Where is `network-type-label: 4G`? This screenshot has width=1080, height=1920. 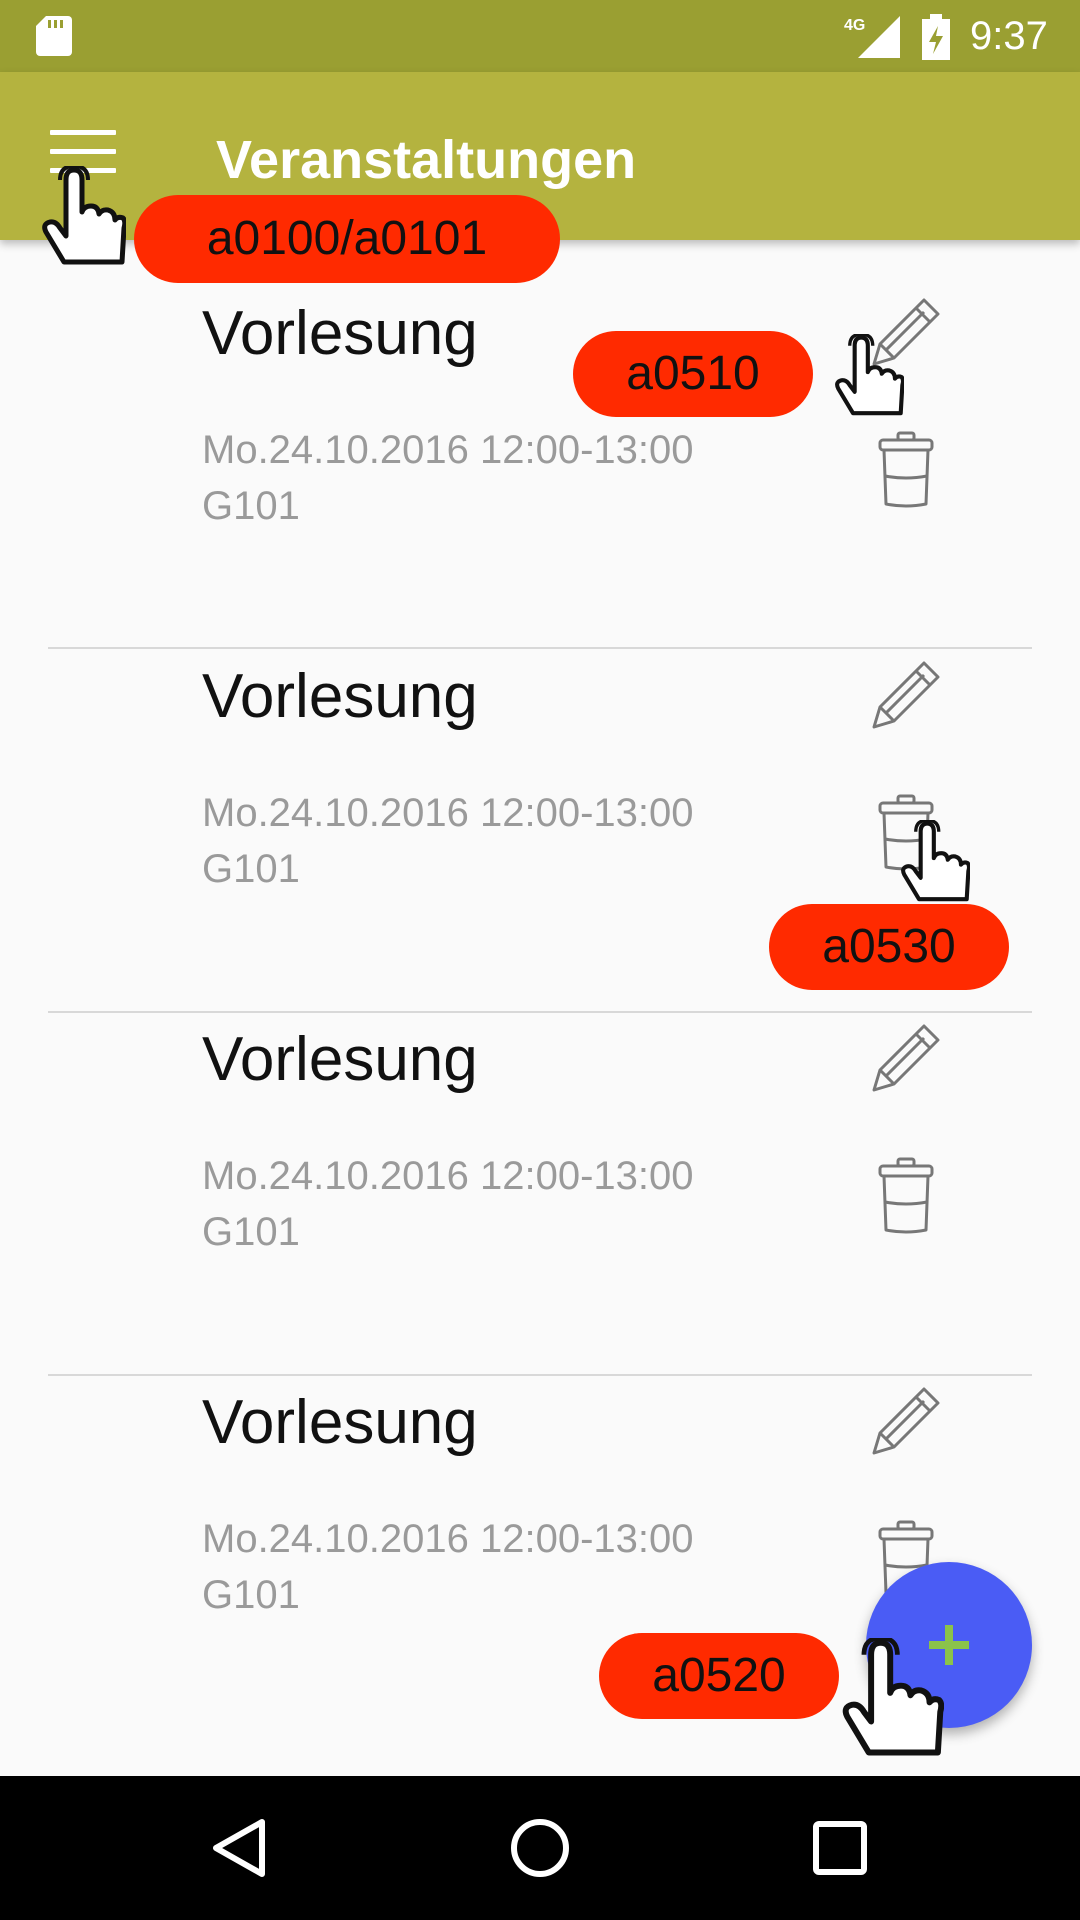
network-type-label: 4G is located at coordinates (854, 25).